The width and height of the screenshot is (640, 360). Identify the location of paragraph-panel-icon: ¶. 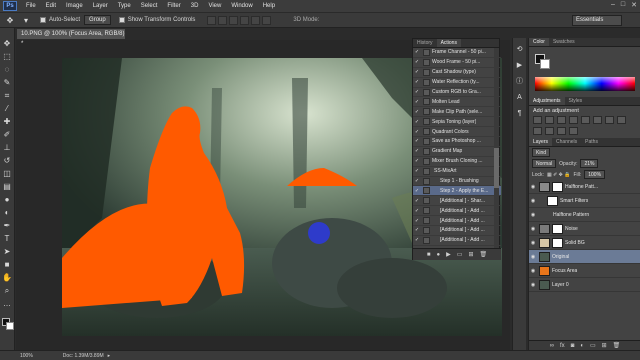
(520, 113).